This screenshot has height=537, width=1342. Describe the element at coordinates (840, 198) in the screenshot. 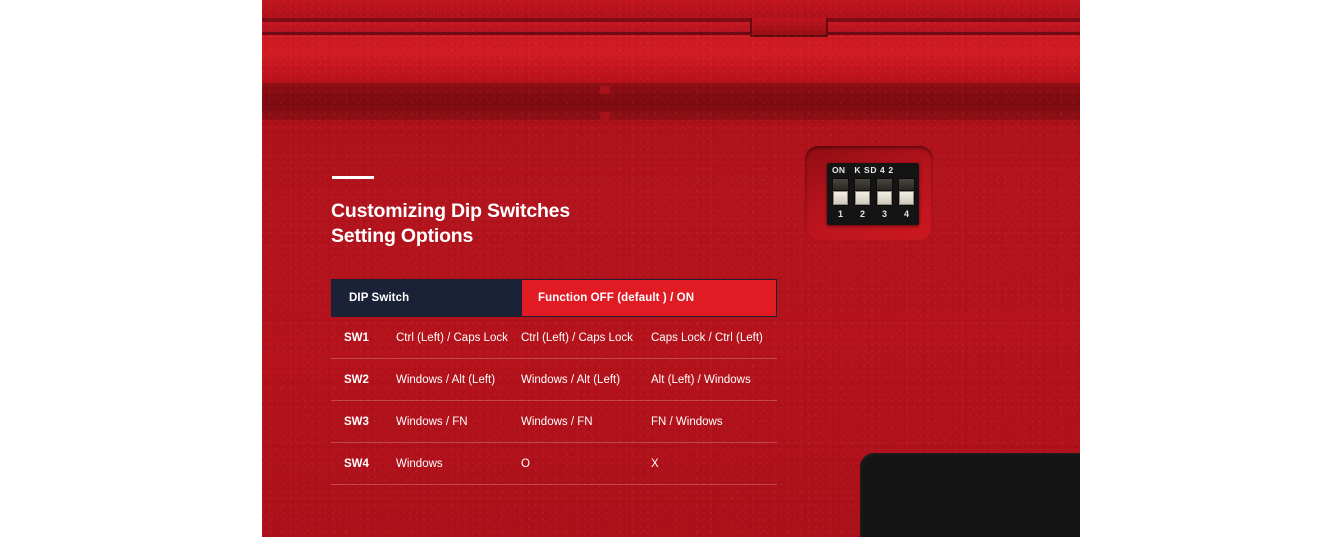

I see `dip-toggle-1-lever` at that location.